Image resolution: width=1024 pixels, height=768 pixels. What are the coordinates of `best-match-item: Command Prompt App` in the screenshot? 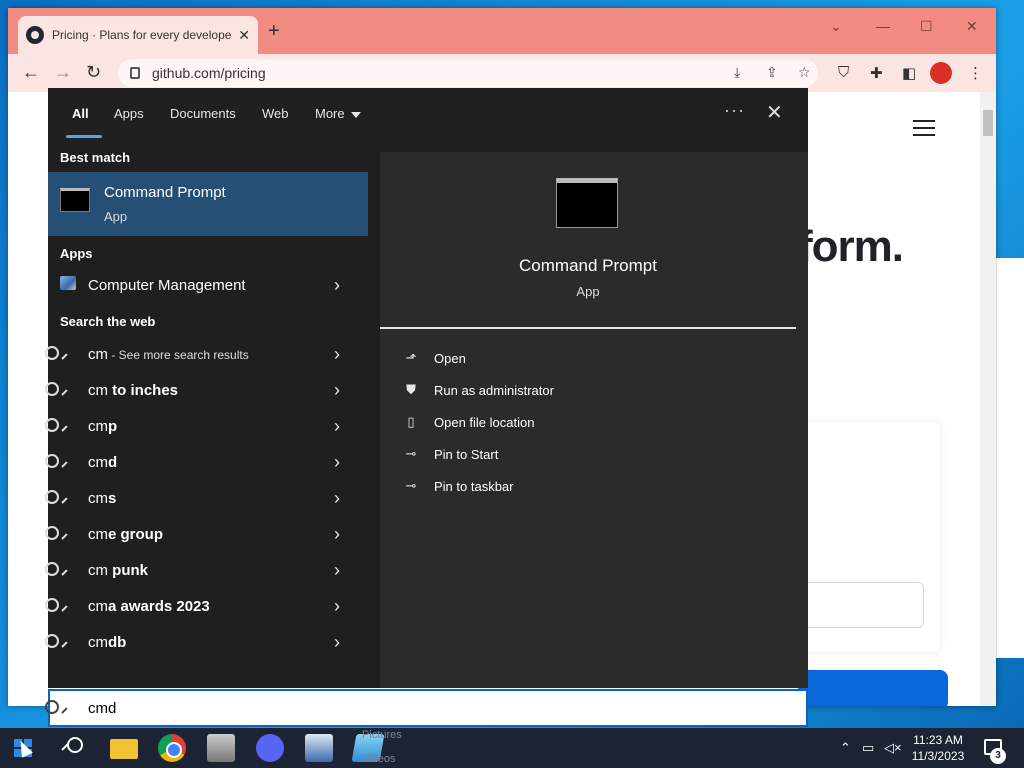 It's located at (208, 204).